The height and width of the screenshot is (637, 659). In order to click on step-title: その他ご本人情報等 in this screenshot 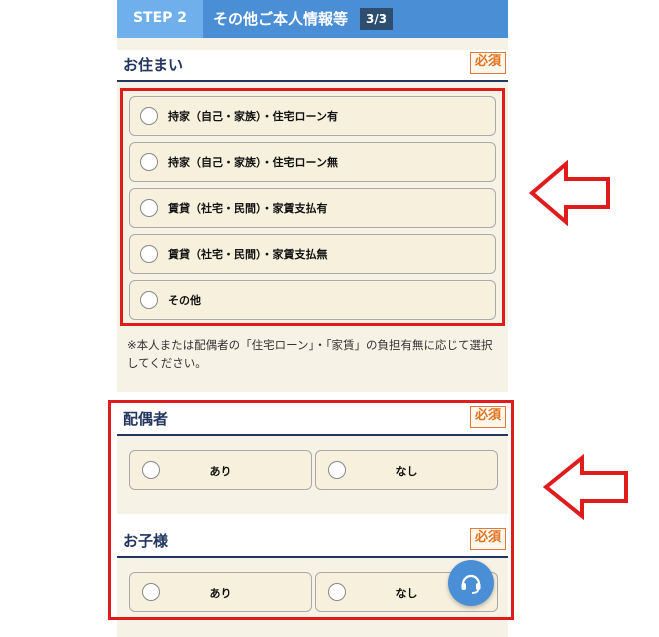, I will do `click(281, 19)`.